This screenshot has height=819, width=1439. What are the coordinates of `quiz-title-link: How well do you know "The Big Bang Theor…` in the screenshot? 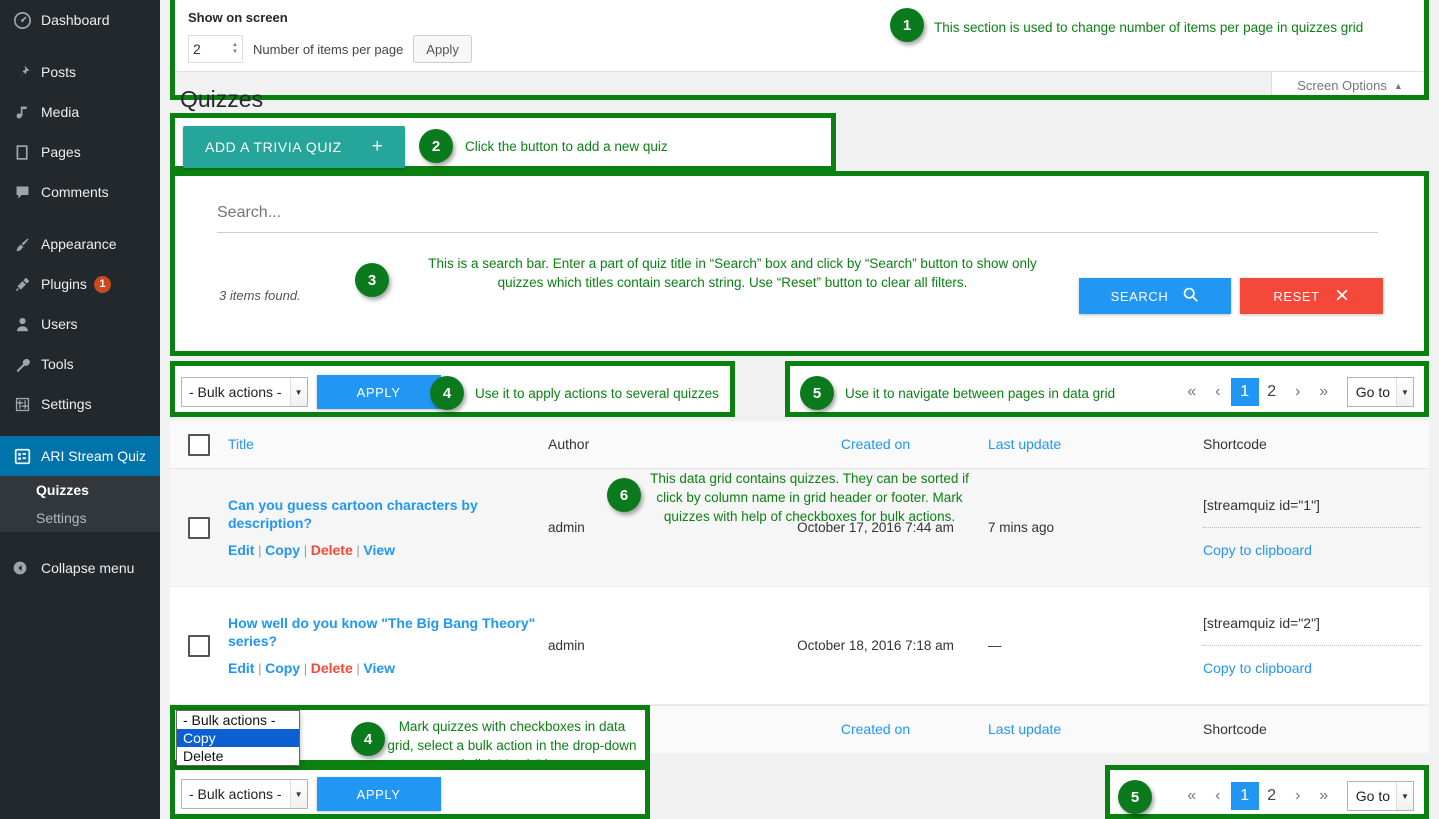 It's located at (381, 632).